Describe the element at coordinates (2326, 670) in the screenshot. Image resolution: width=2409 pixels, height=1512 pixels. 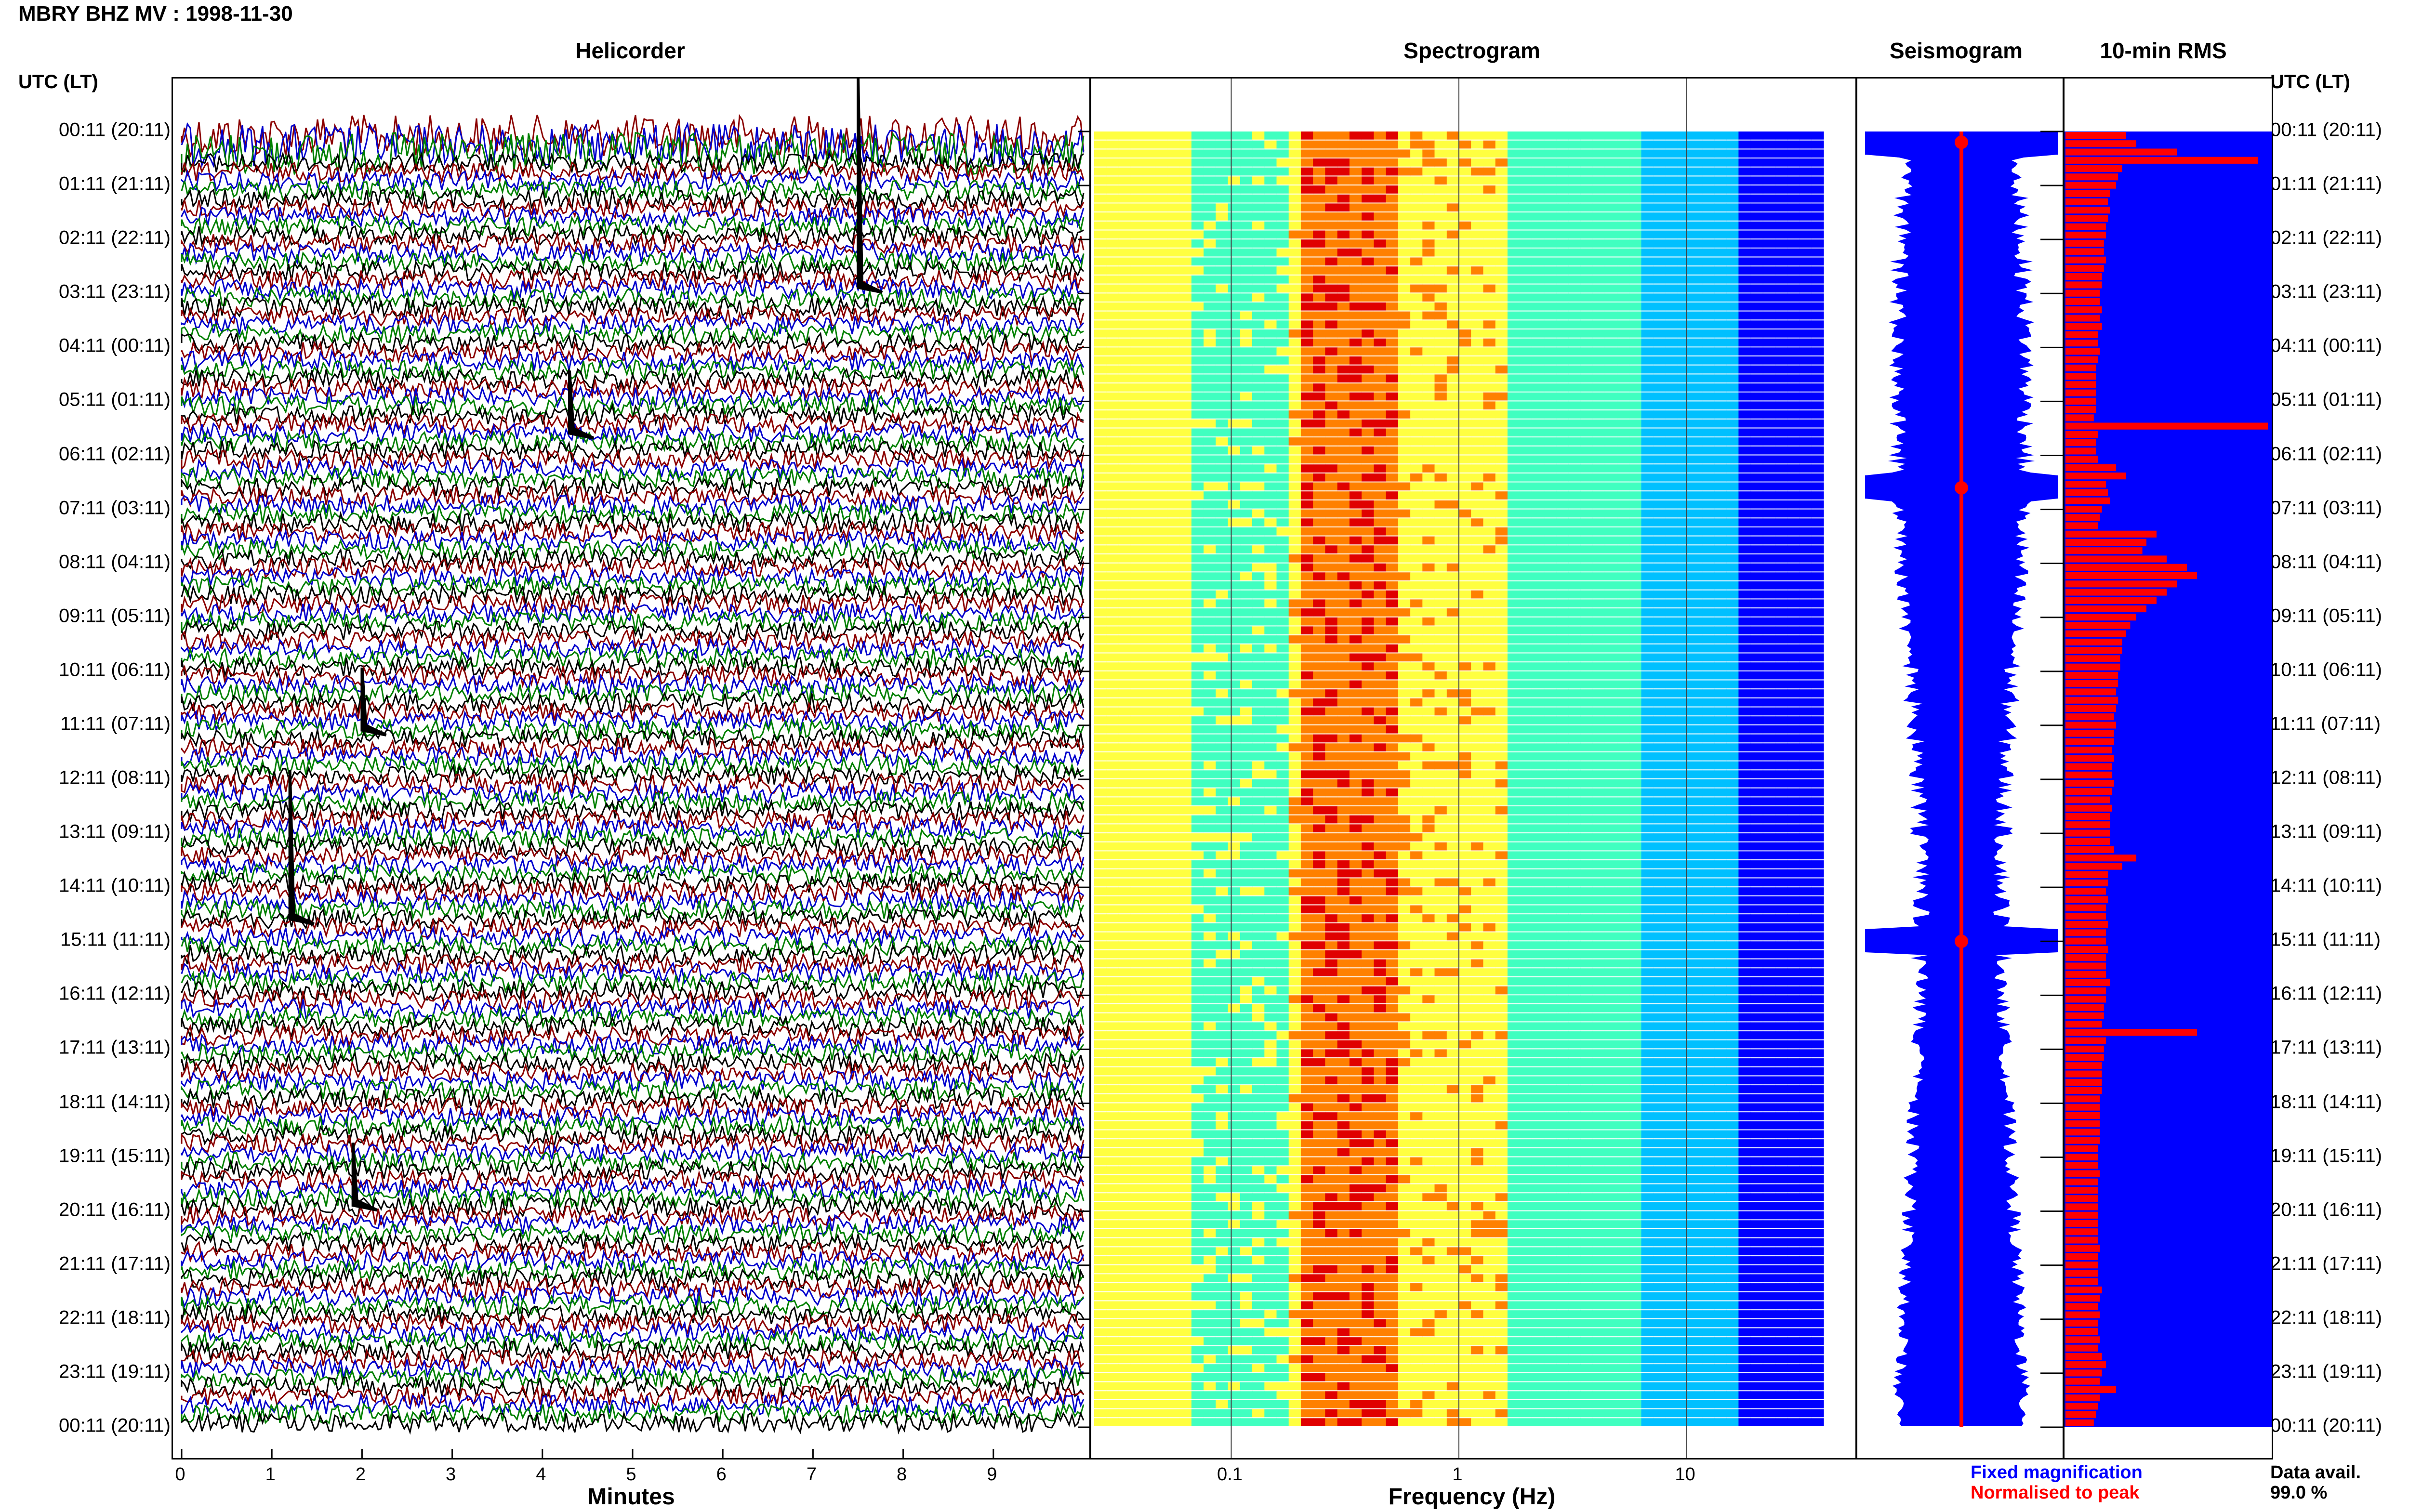
I see `time-label-right: 10:11 (06:11)` at that location.